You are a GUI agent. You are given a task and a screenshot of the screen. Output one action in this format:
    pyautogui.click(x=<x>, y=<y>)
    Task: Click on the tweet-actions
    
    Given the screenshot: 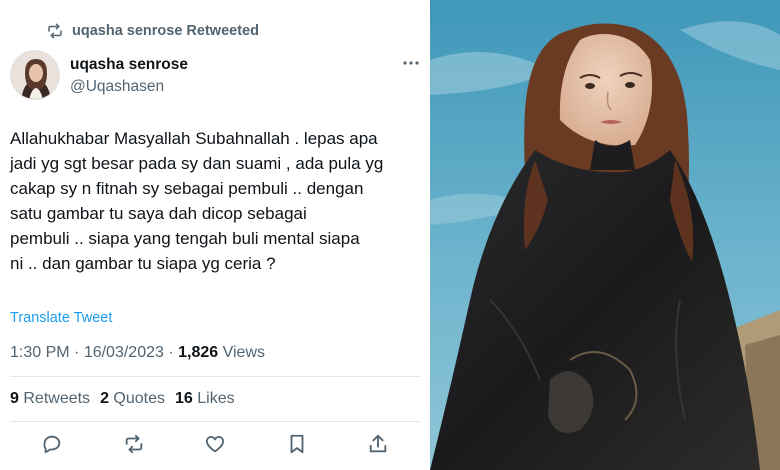 What is the action you would take?
    pyautogui.click(x=215, y=444)
    